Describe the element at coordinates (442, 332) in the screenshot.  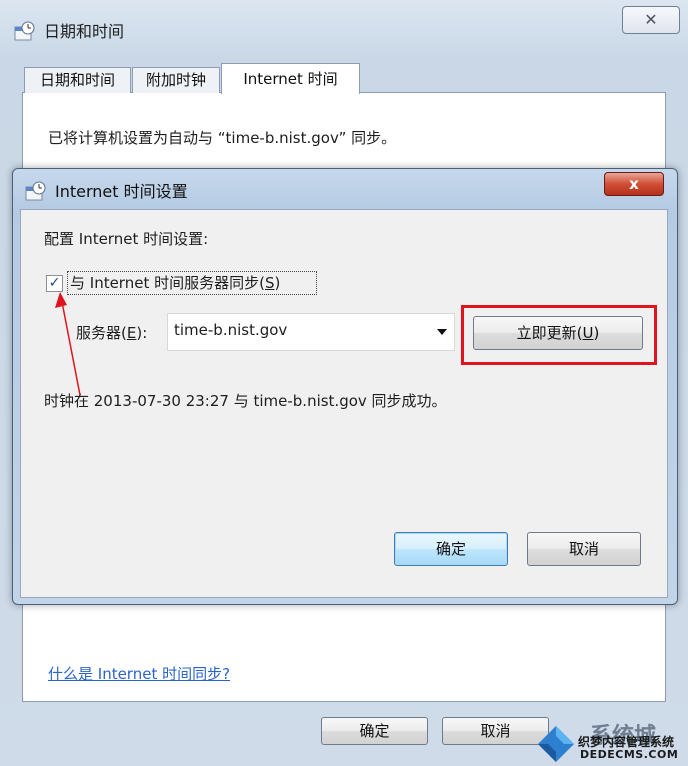
I see `dropdown-arrow-icon` at that location.